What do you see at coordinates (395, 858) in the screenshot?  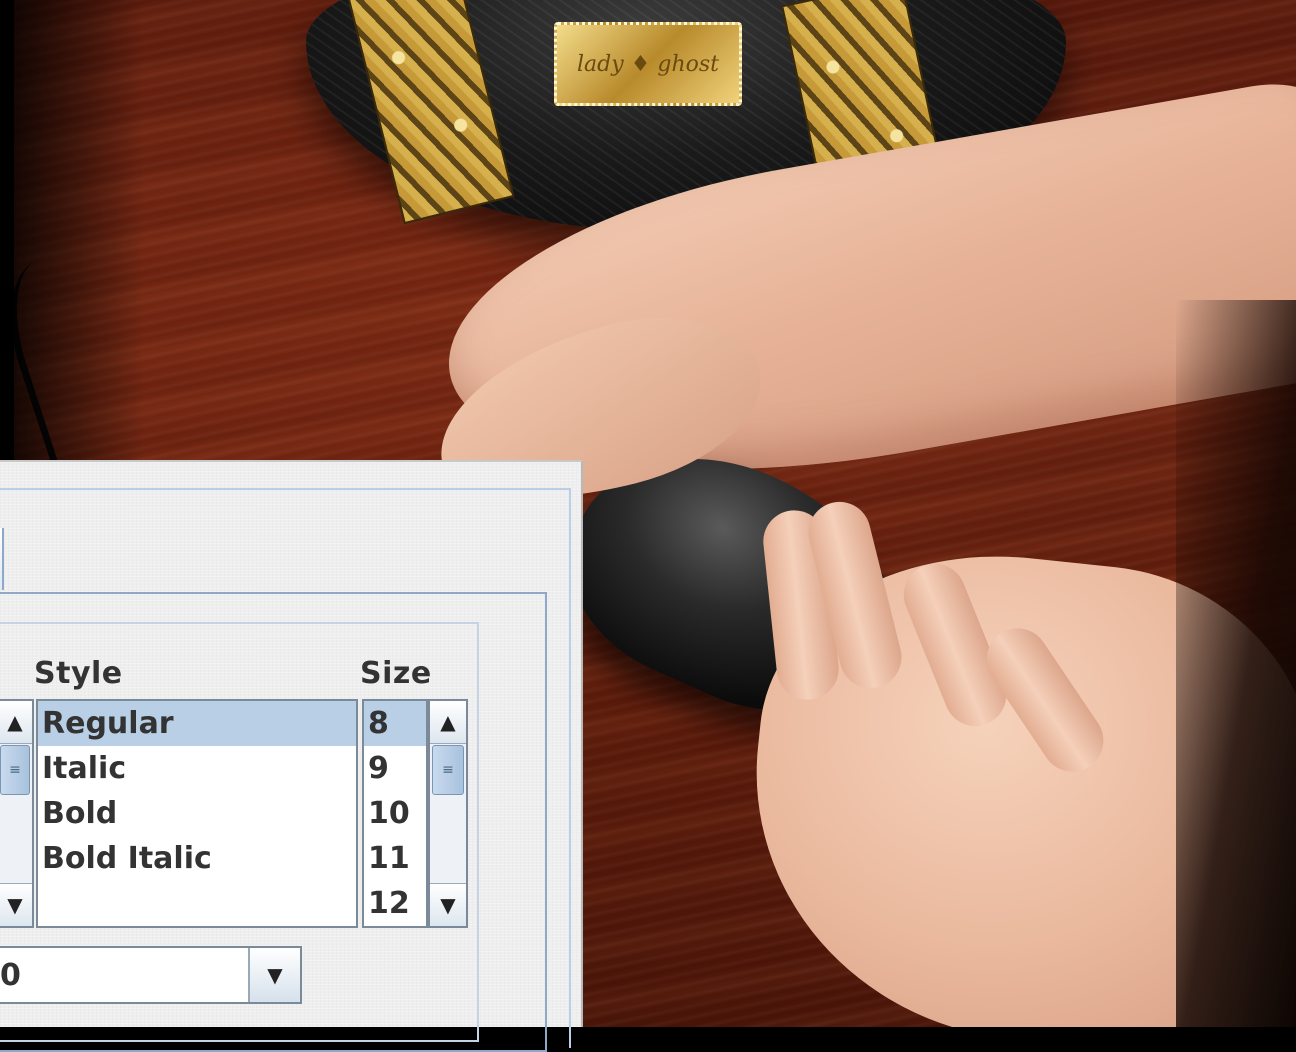 I see `size-option-11: 11` at bounding box center [395, 858].